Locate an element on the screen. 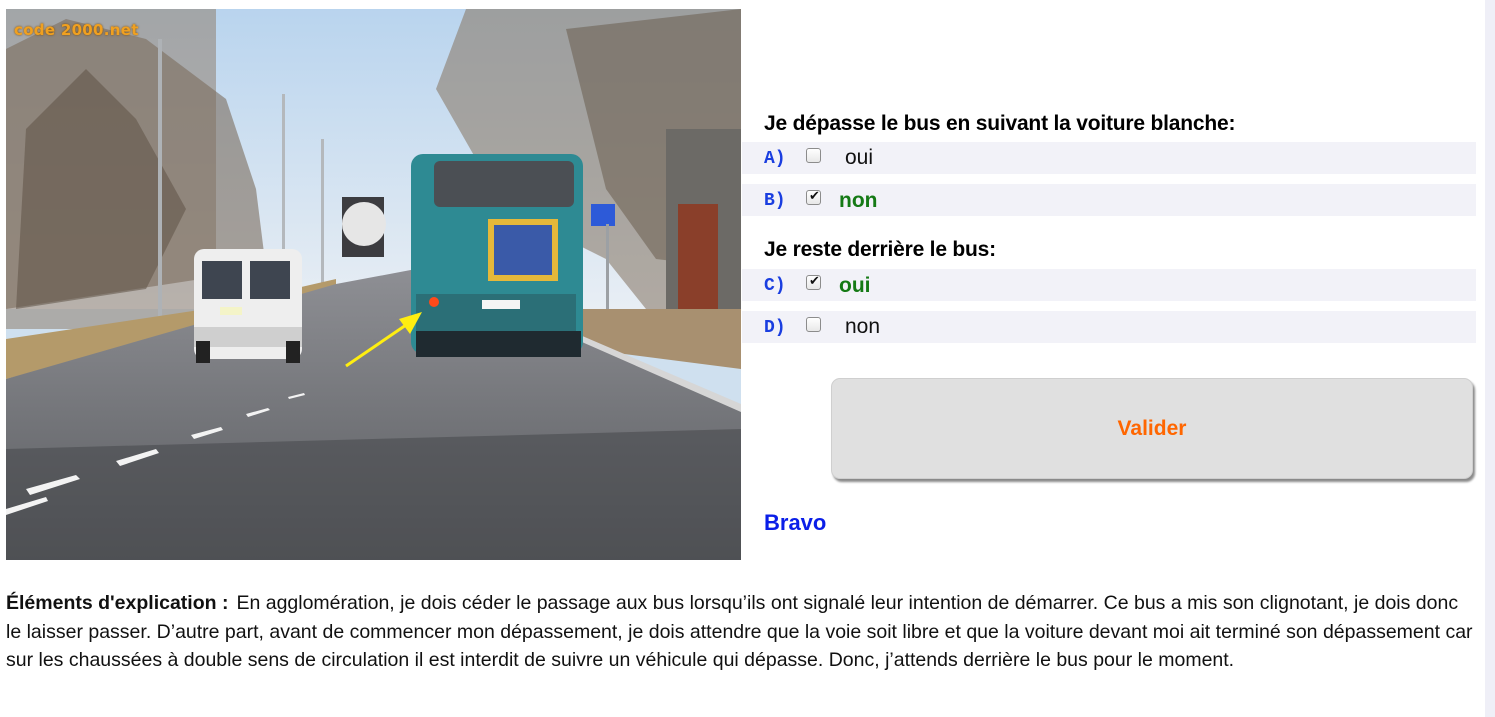  answer-letter-d: D) is located at coordinates (775, 328).